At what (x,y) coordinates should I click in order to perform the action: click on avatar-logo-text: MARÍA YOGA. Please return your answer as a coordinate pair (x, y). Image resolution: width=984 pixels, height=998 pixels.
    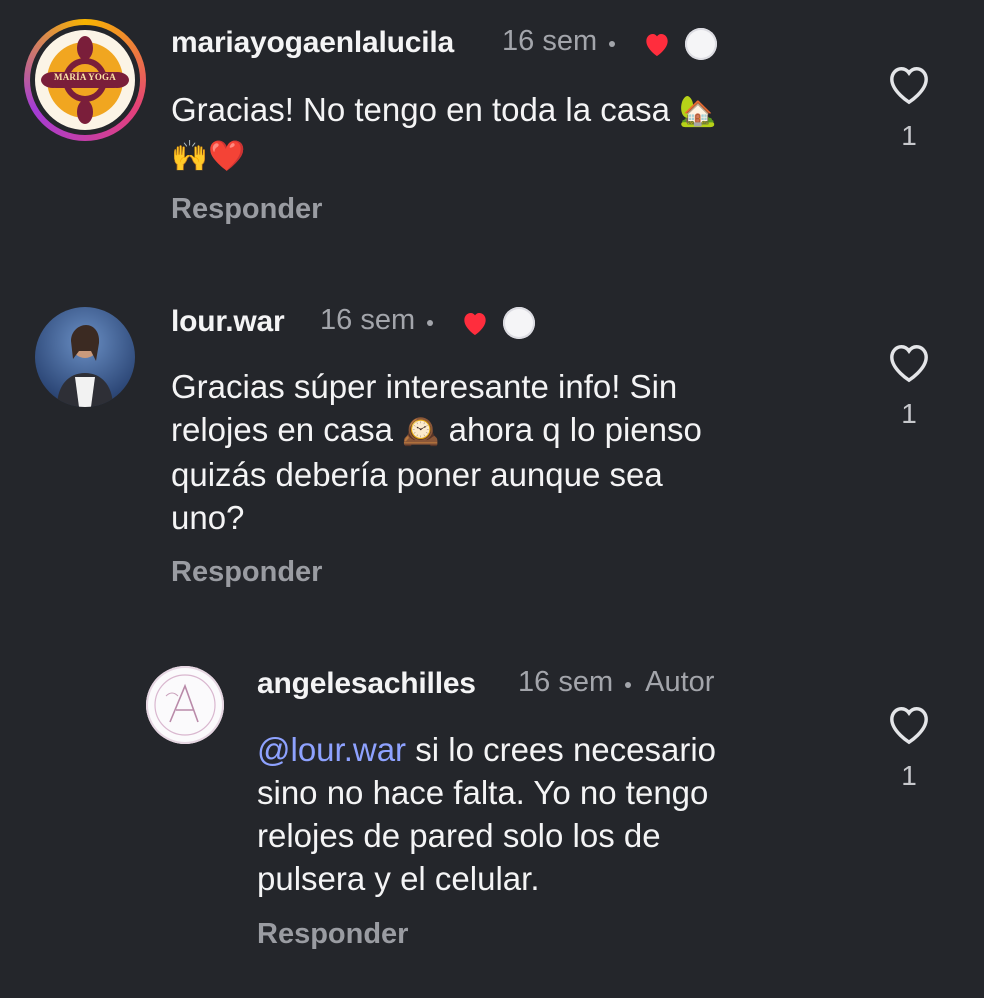
    Looking at the image, I should click on (85, 77).